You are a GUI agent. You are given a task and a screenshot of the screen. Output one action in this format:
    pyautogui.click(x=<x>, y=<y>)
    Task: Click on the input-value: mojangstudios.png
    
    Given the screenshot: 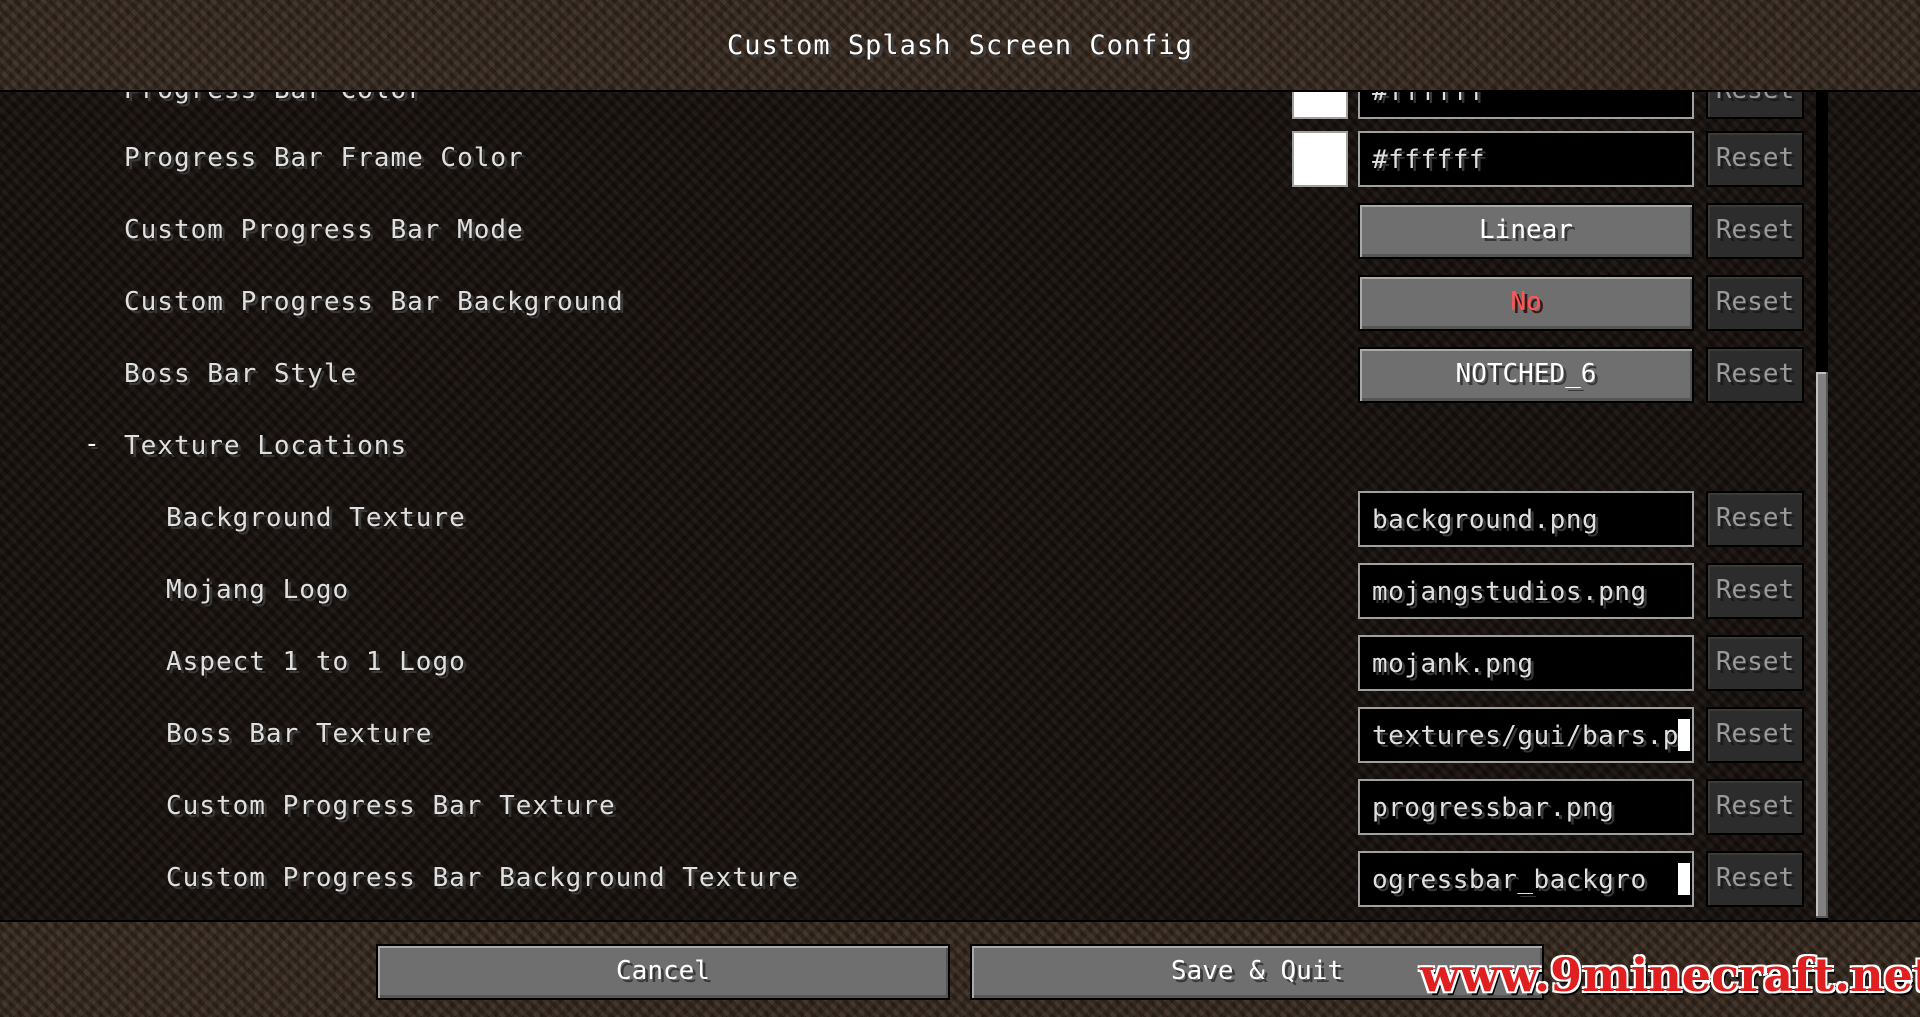 What is the action you would take?
    pyautogui.click(x=1509, y=592)
    